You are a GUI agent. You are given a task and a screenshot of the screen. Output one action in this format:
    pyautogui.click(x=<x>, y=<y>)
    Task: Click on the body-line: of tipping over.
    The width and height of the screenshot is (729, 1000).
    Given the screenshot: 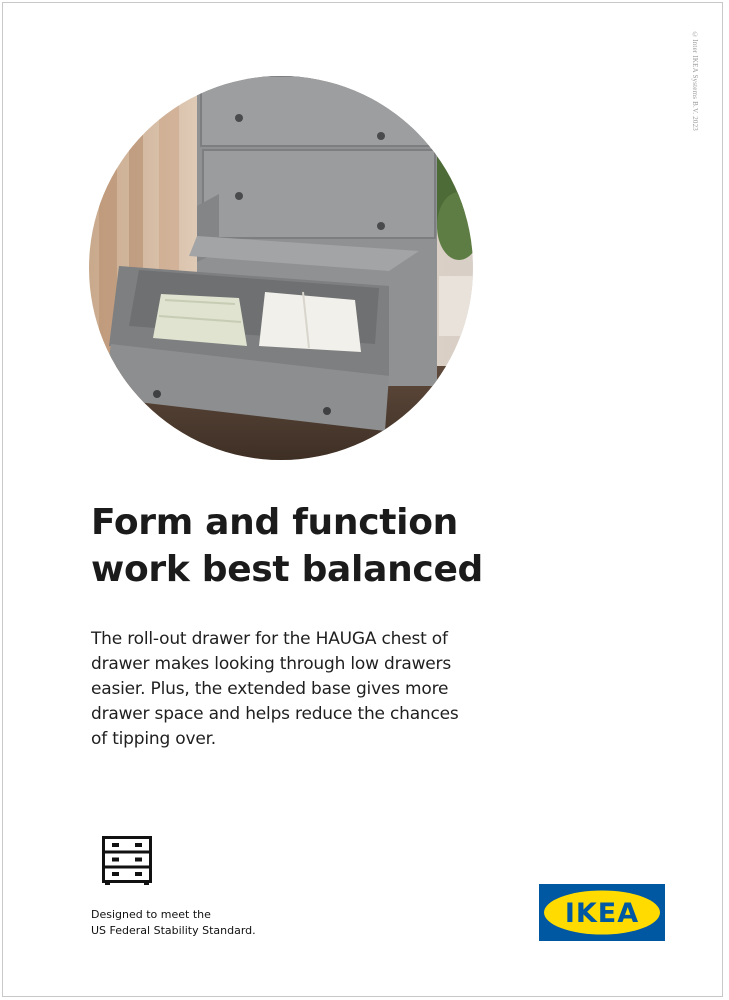 What is the action you would take?
    pyautogui.click(x=154, y=739)
    